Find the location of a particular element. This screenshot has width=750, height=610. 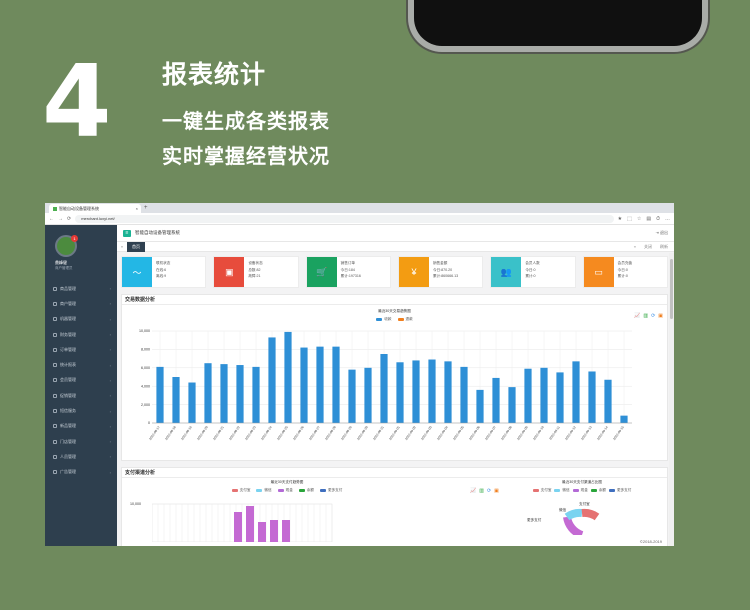

legend-item: 收款 is located at coordinates (384, 319).